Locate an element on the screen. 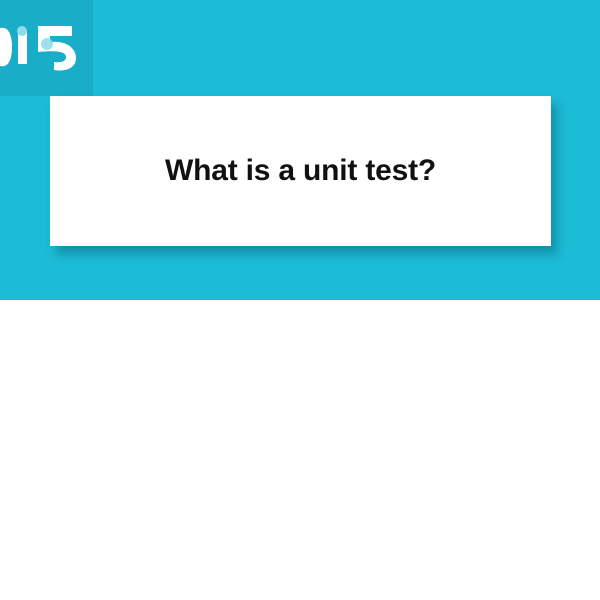 This screenshot has height=600, width=600. fifteen-logo-icon is located at coordinates (38, 48).